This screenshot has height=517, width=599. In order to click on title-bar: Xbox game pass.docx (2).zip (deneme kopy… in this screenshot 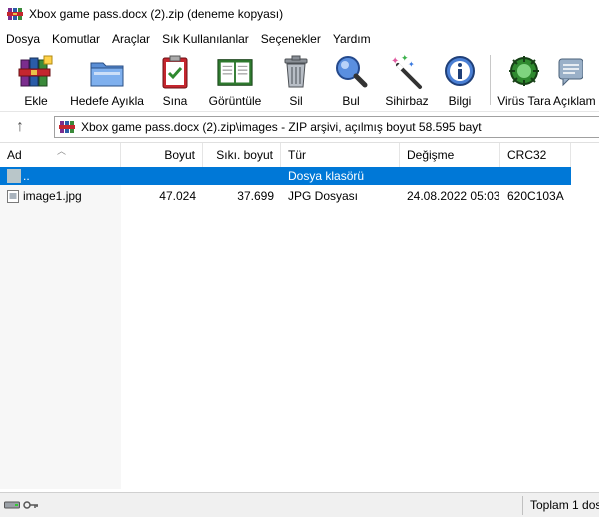, I will do `click(299, 14)`.